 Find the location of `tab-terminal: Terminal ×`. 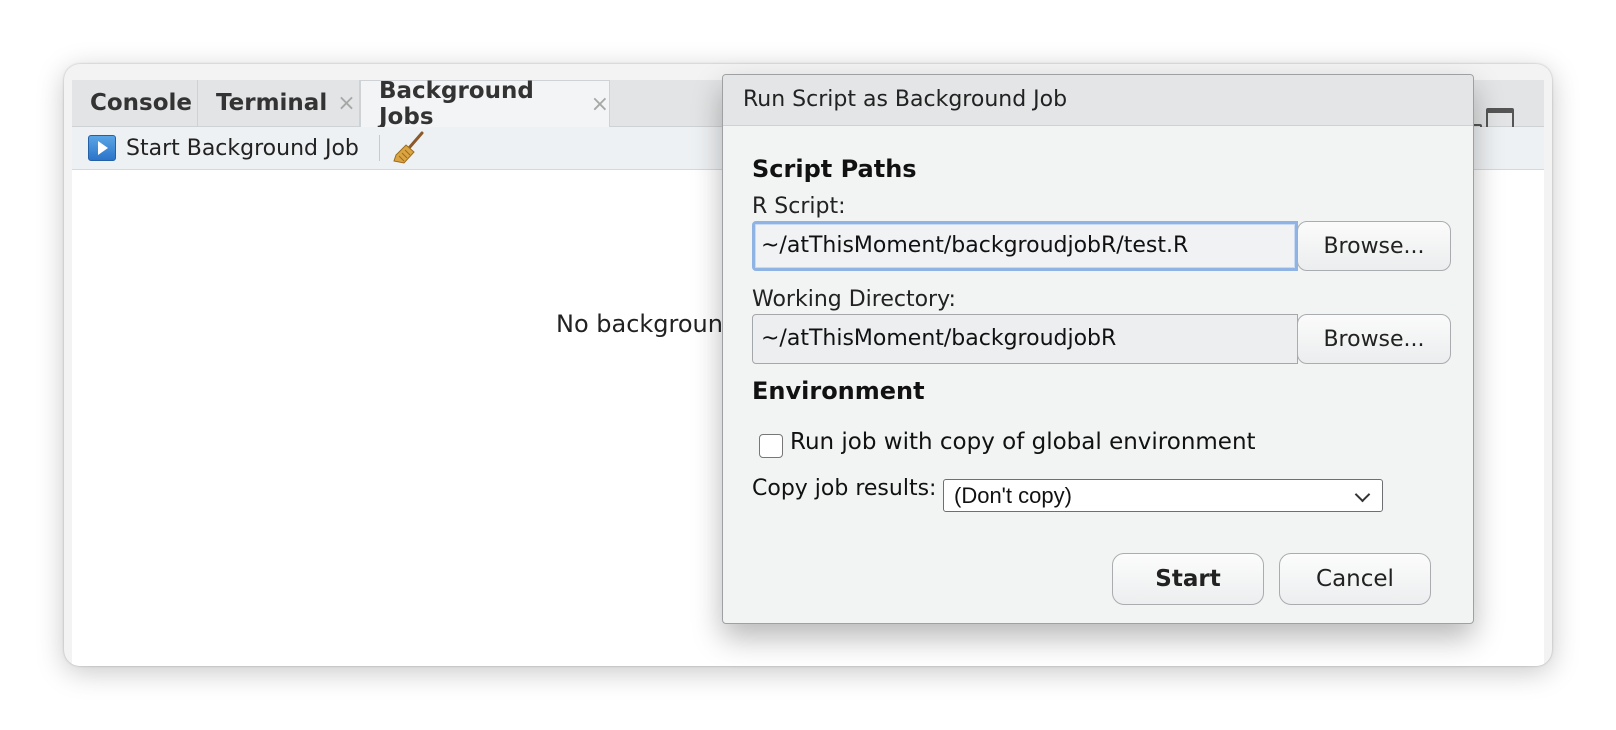

tab-terminal: Terminal × is located at coordinates (279, 103).